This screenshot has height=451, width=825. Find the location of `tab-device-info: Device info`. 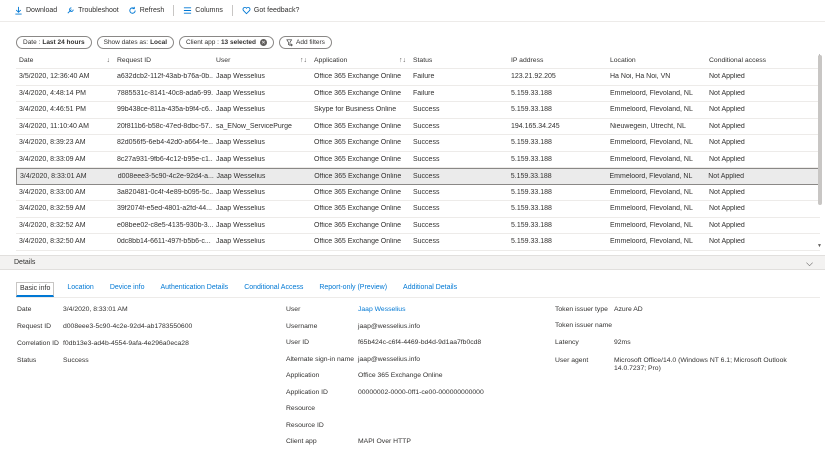

tab-device-info: Device info is located at coordinates (127, 289).